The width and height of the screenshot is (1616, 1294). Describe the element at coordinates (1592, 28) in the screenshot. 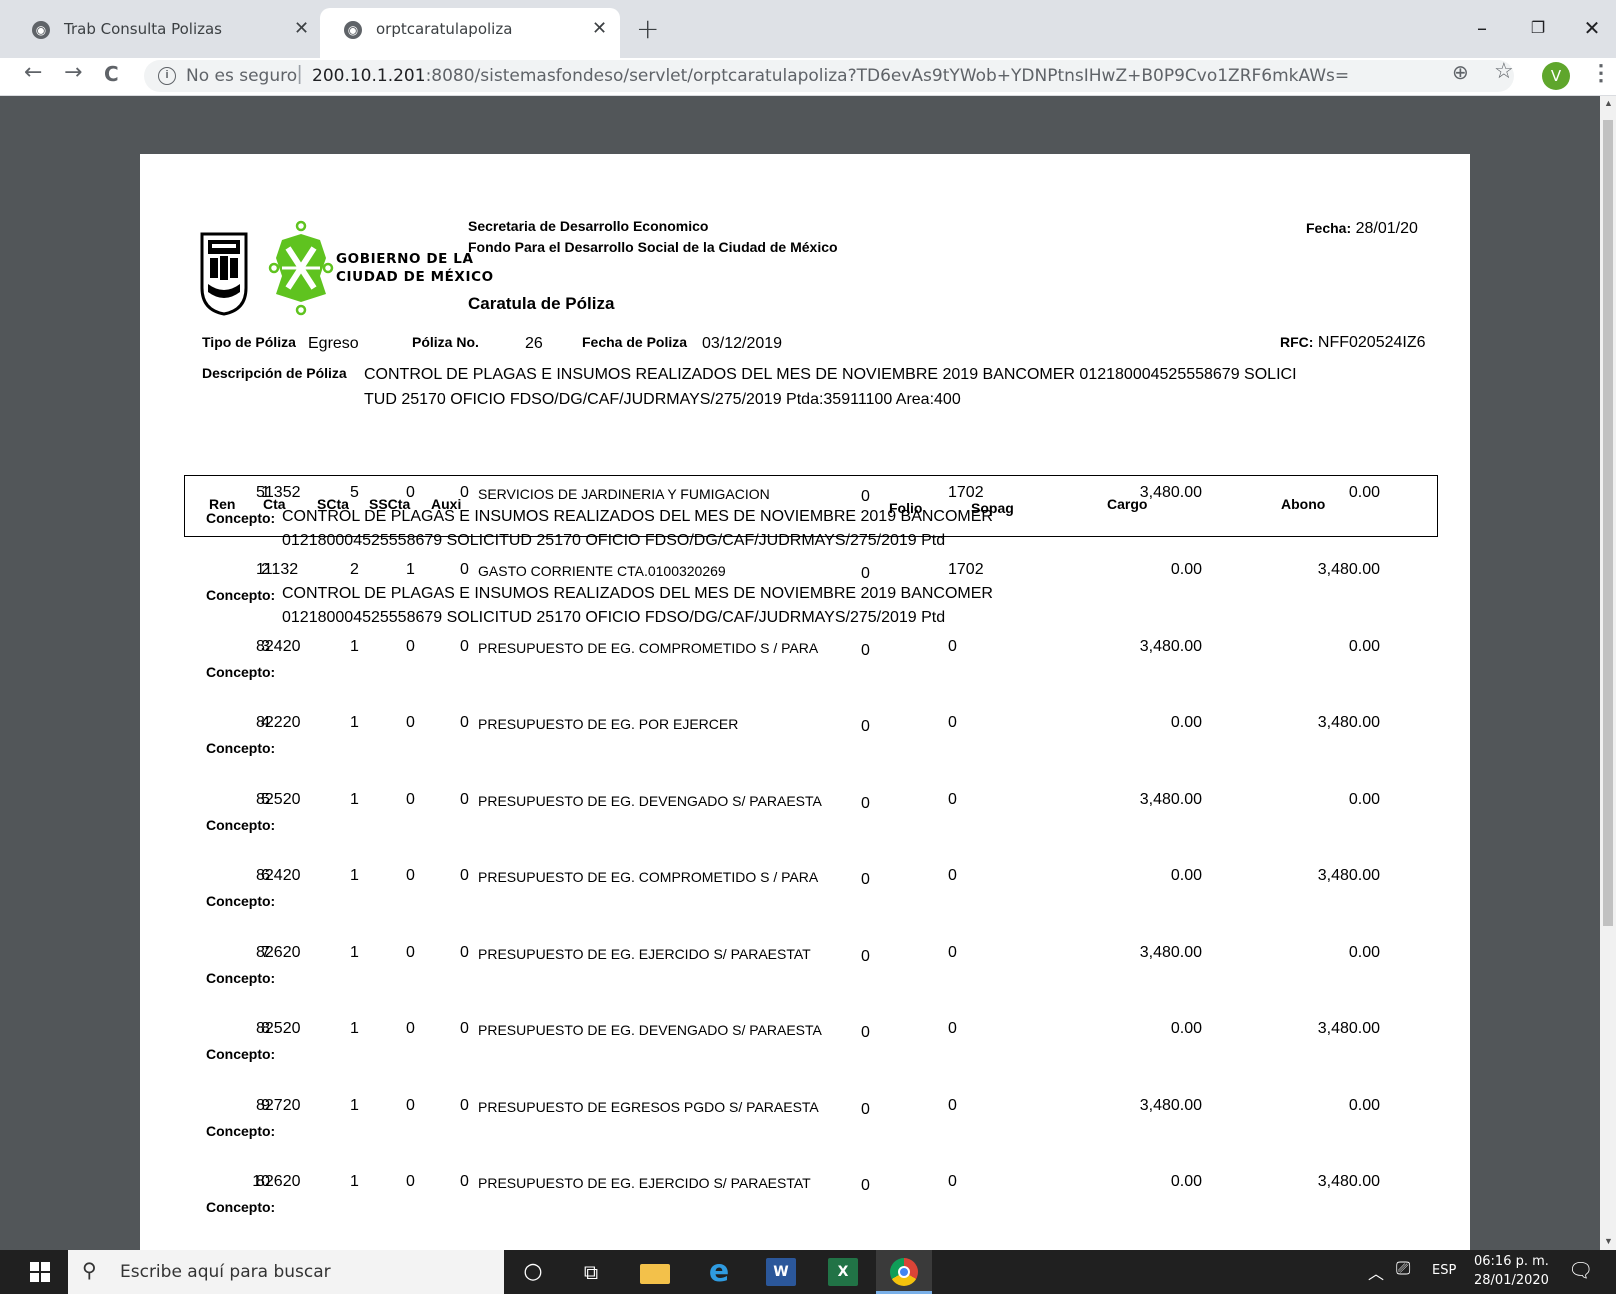

I see `close-window-icon: ✕` at that location.